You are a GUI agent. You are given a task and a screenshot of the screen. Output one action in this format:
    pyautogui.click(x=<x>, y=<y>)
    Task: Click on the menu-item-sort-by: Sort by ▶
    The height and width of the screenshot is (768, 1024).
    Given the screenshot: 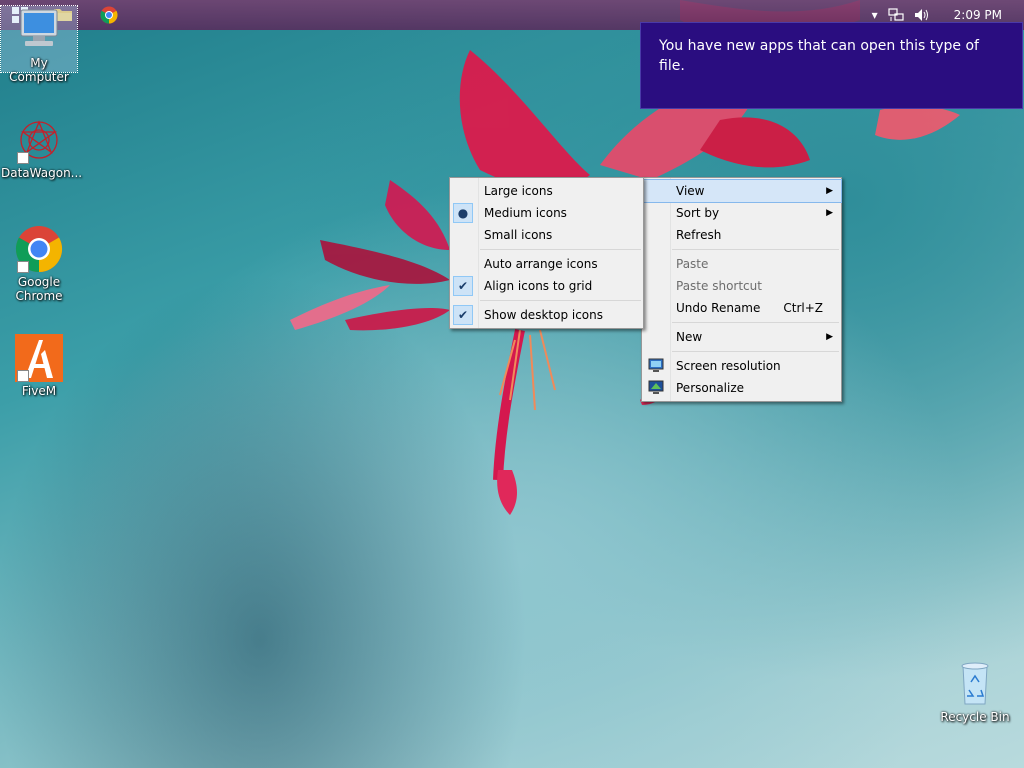 What is the action you would take?
    pyautogui.click(x=741, y=213)
    